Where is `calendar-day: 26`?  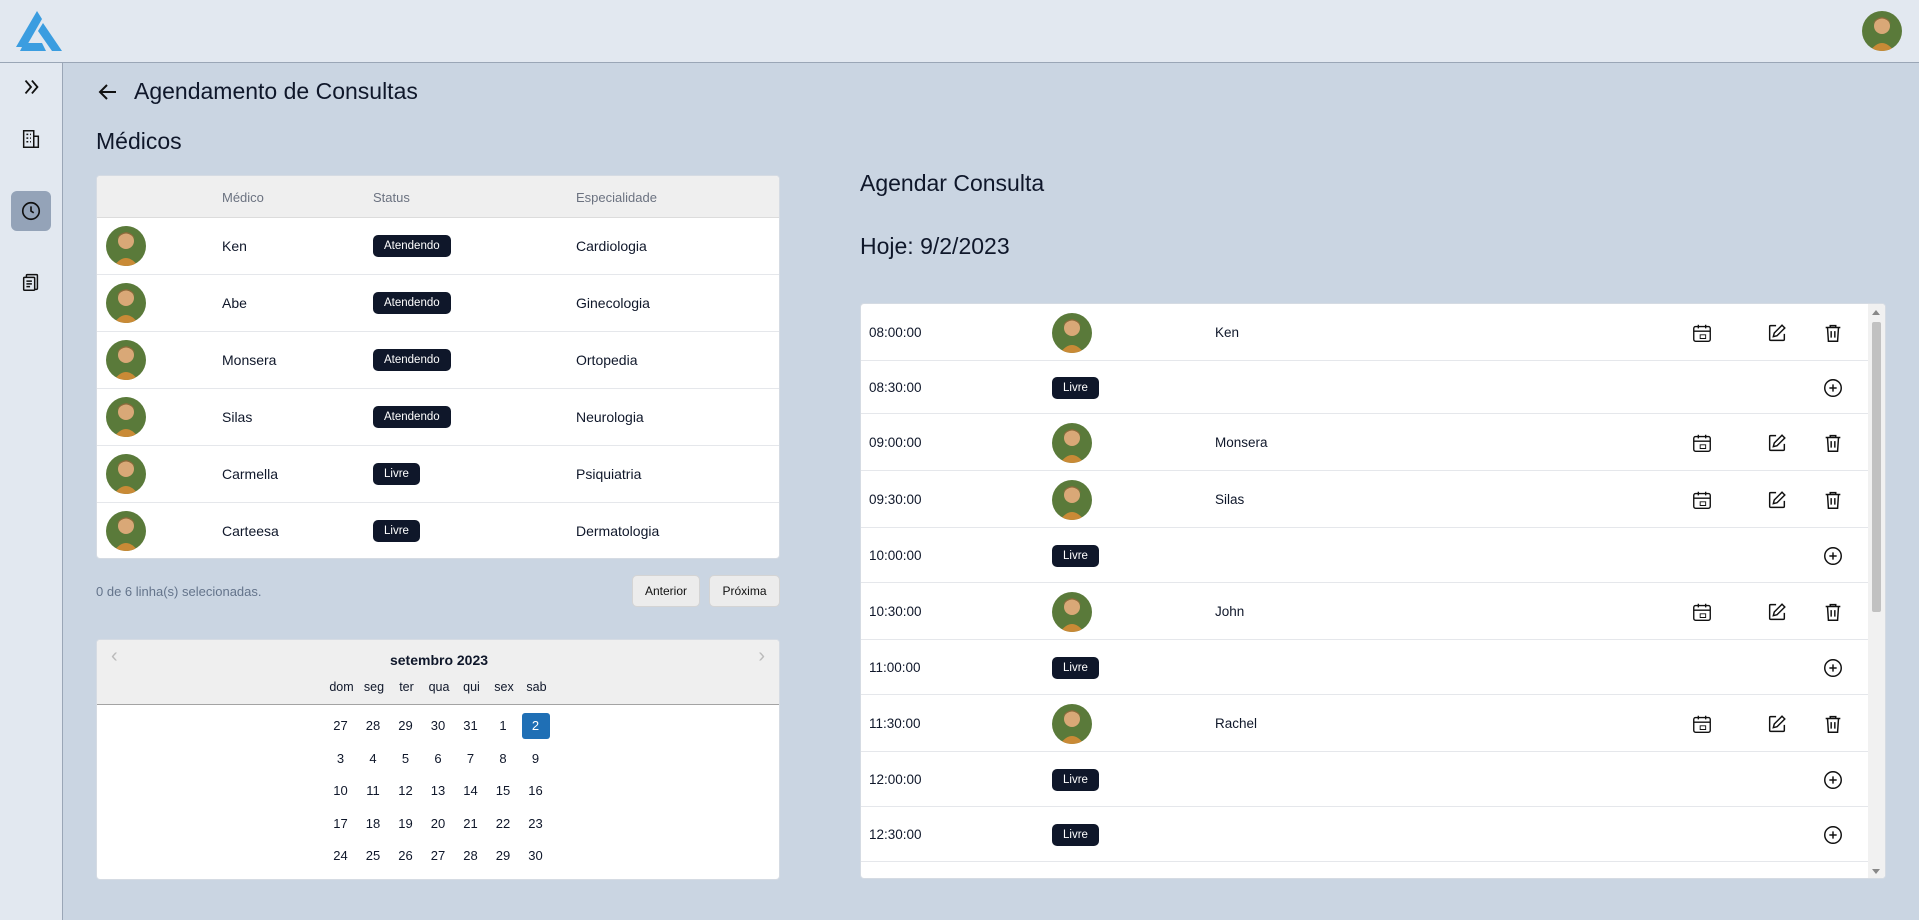 calendar-day: 26 is located at coordinates (405, 856).